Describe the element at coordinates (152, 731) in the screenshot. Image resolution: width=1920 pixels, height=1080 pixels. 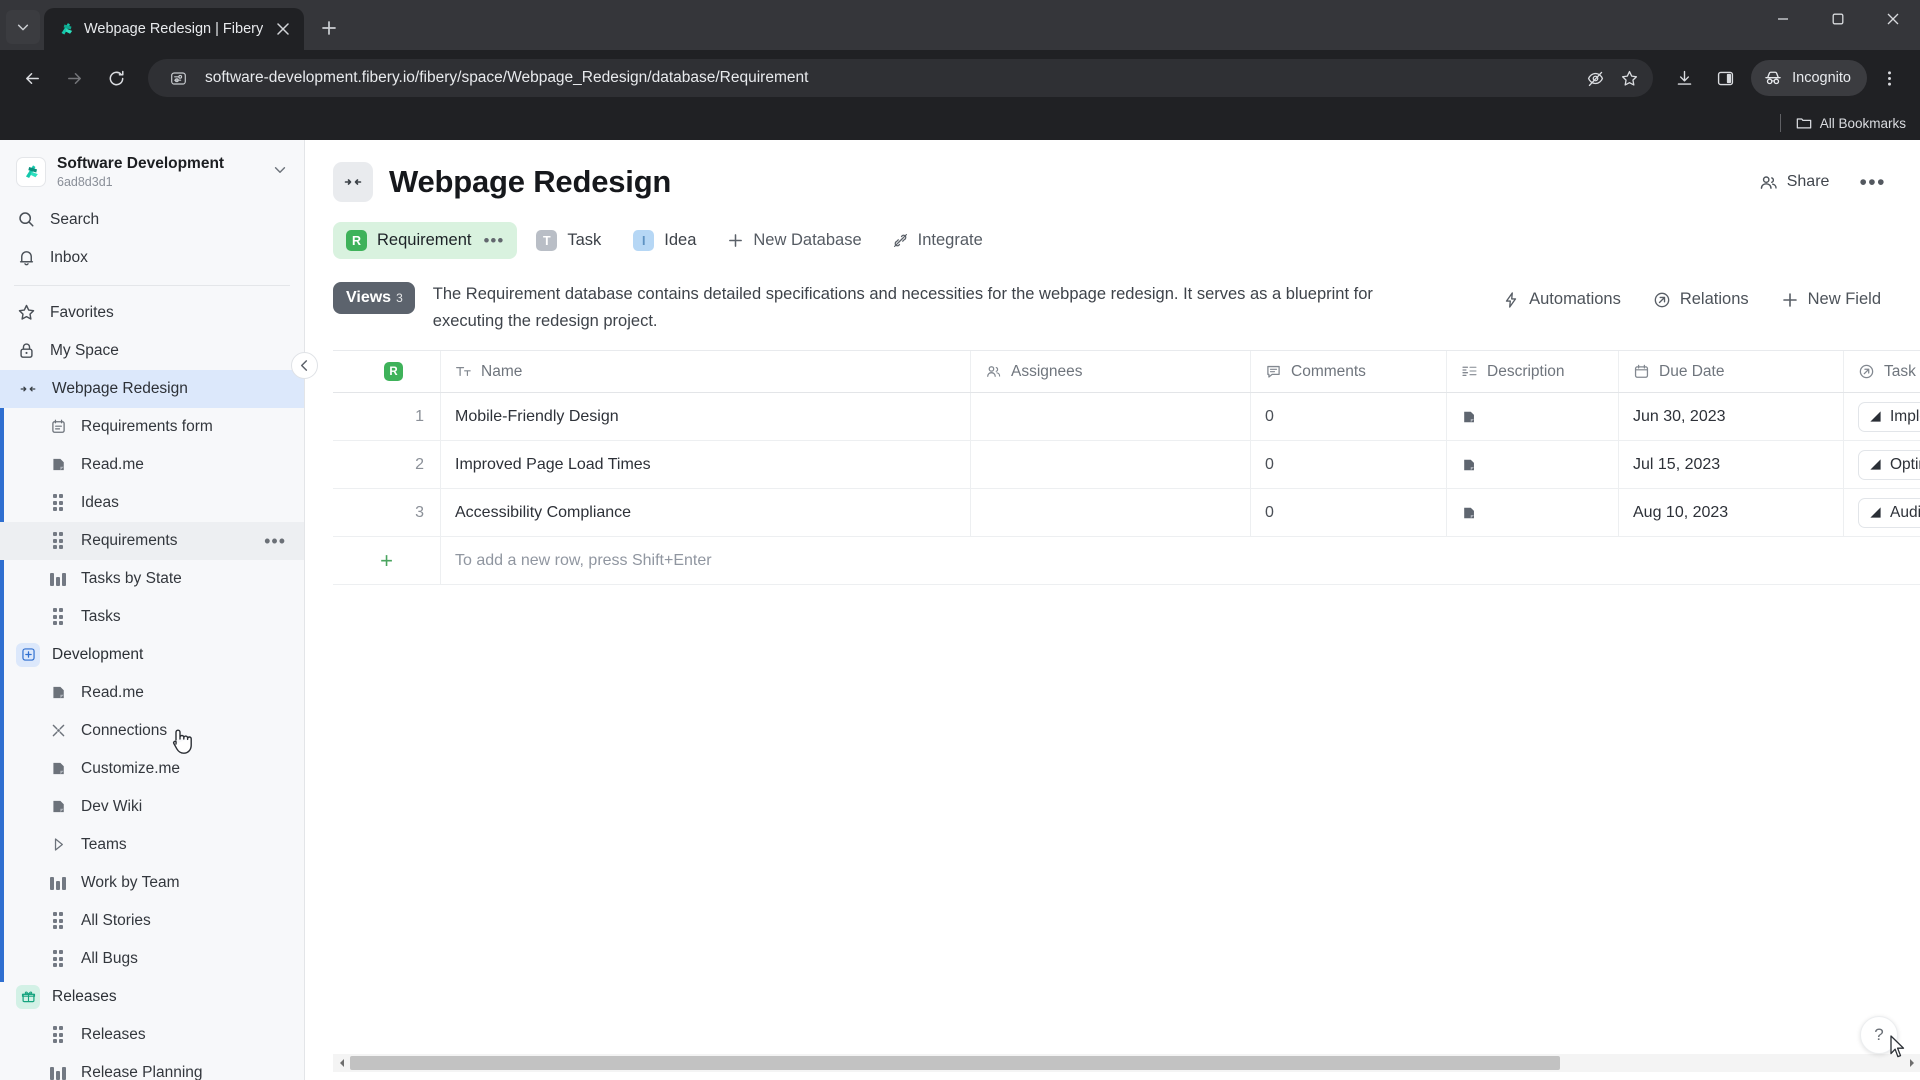
I see `sidebar-item-connections: Connections` at that location.